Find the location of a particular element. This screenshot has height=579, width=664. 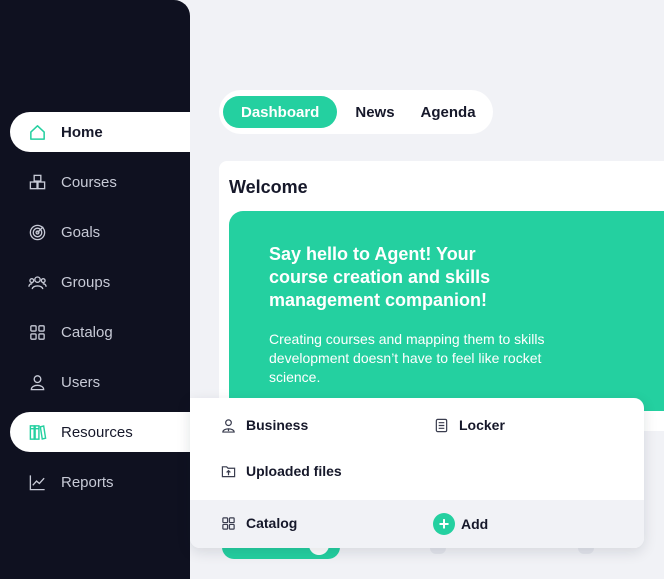

sidebar-item-label: Groups is located at coordinates (86, 282).